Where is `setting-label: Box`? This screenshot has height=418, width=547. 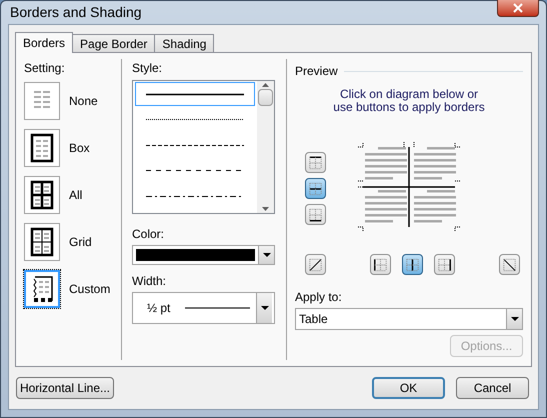 setting-label: Box is located at coordinates (79, 148).